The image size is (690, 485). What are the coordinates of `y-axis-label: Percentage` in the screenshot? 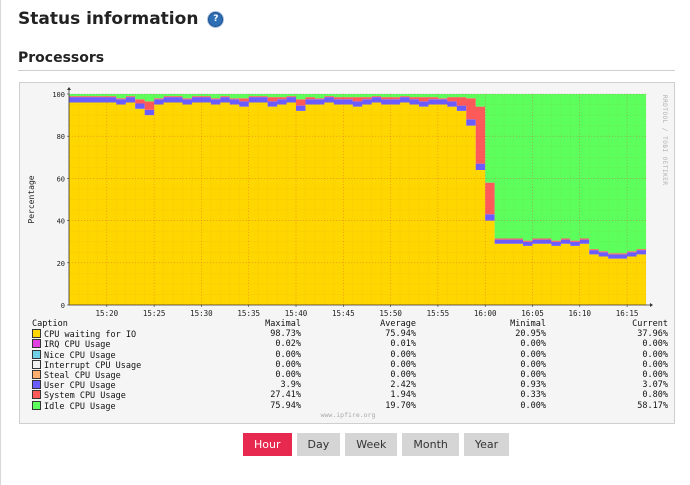 It's located at (31, 199).